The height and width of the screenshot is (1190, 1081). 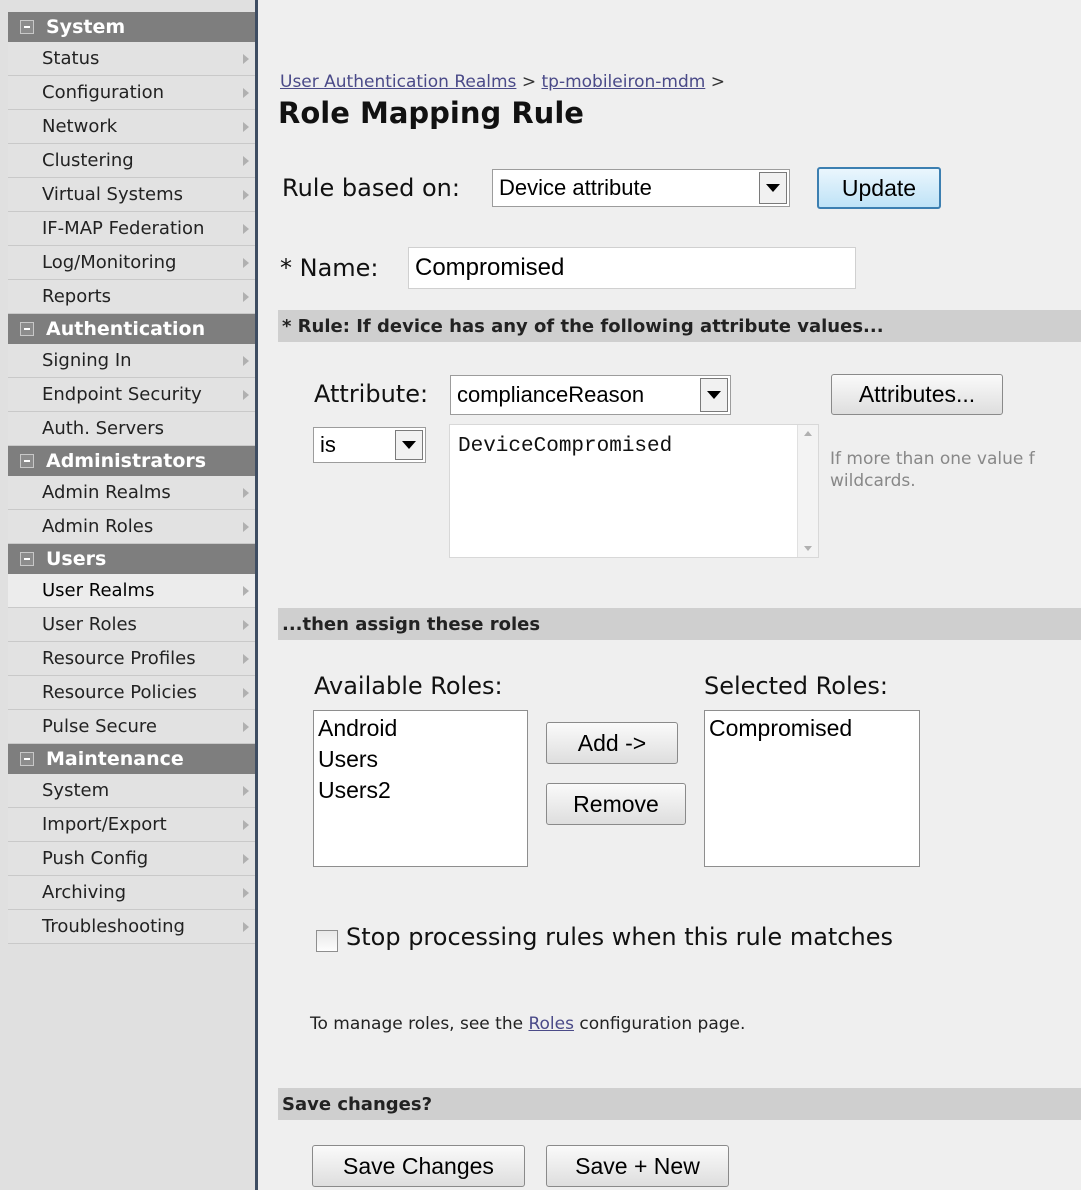 I want to click on nav-admin-roles: Admin Roles, so click(x=131, y=527).